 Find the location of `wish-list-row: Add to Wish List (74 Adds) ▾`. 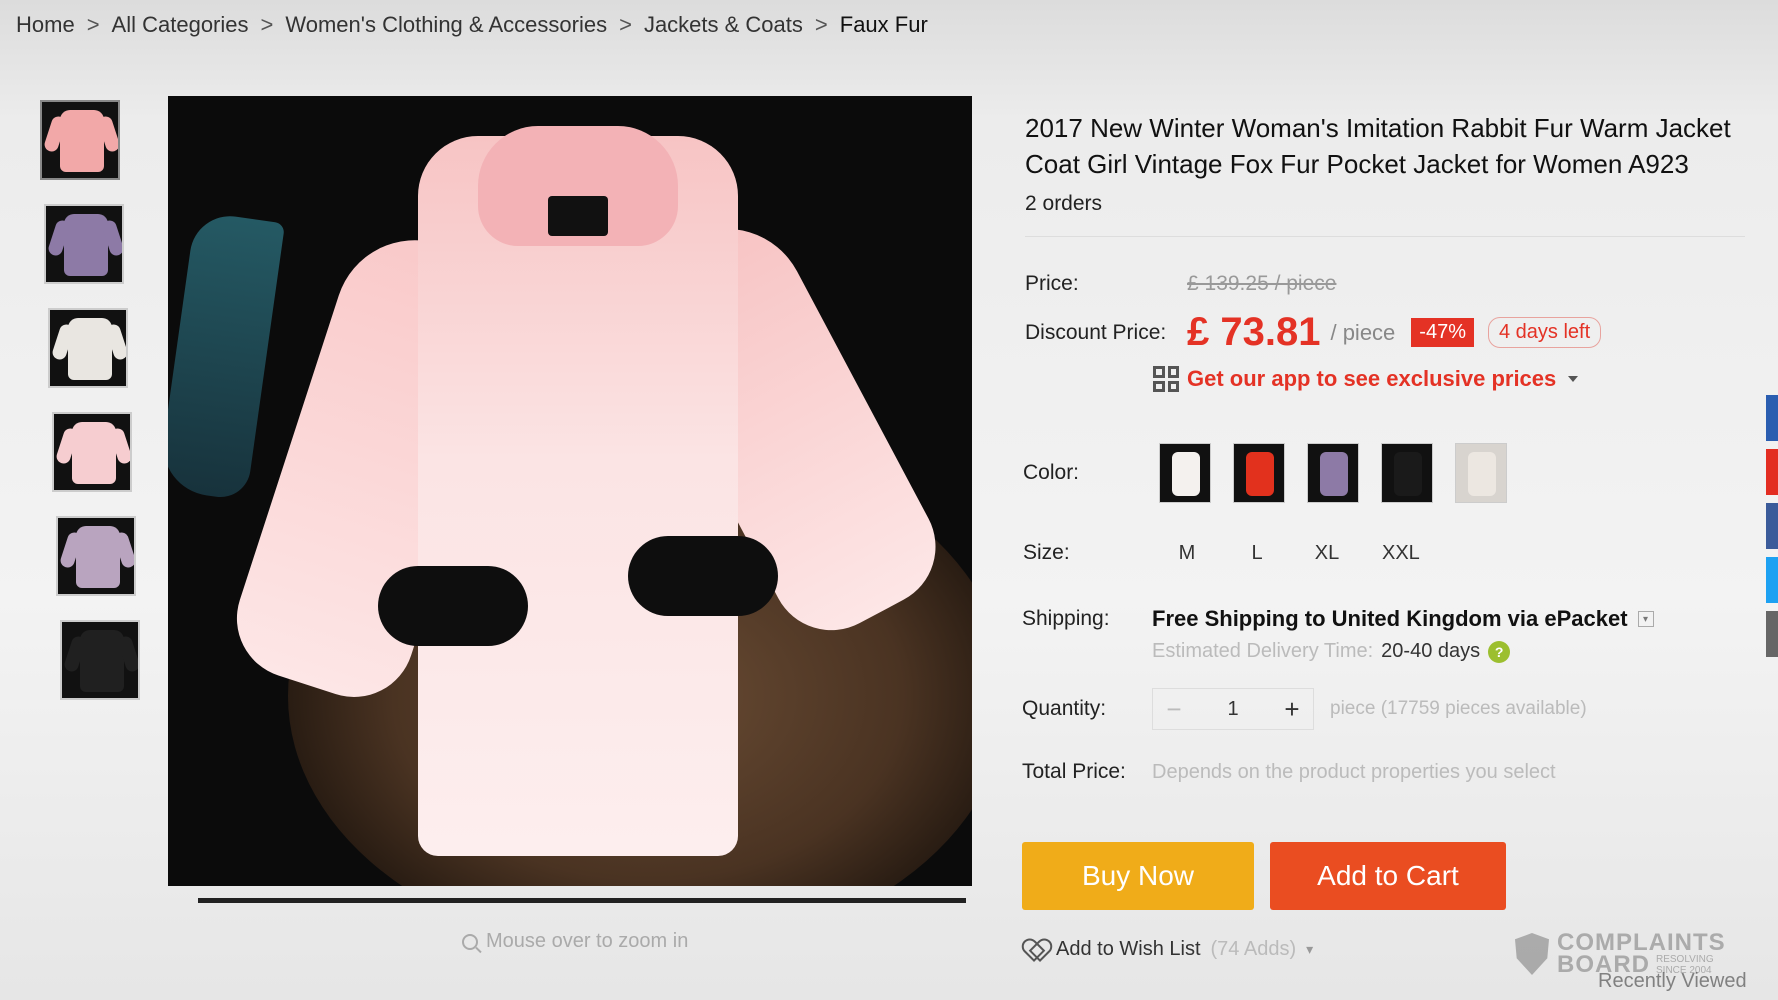

wish-list-row: Add to Wish List (74 Adds) ▾ is located at coordinates (1168, 949).